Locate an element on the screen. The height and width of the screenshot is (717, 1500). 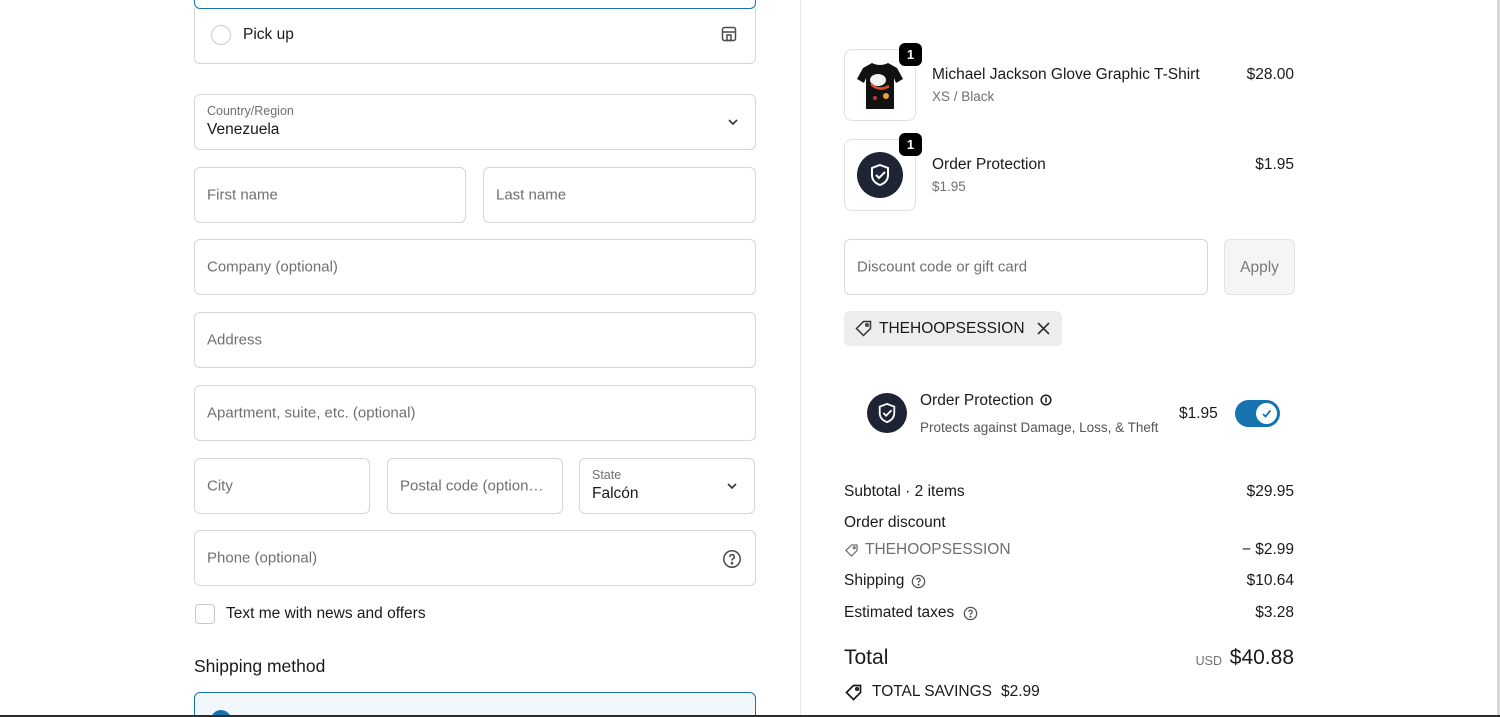
last-name-placeholder: Last name is located at coordinates (531, 195).